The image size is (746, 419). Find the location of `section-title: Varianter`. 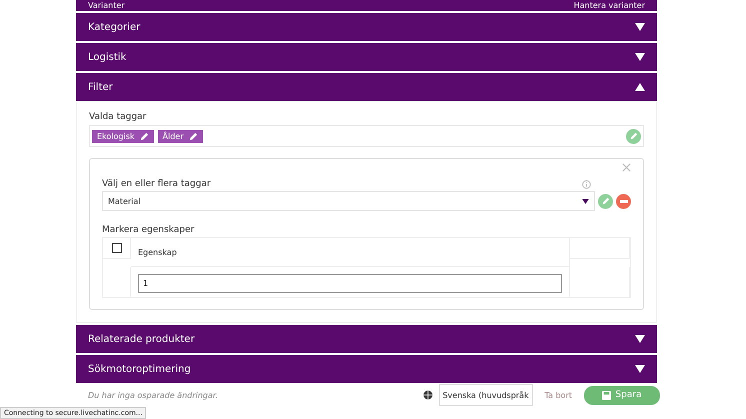

section-title: Varianter is located at coordinates (106, 5).